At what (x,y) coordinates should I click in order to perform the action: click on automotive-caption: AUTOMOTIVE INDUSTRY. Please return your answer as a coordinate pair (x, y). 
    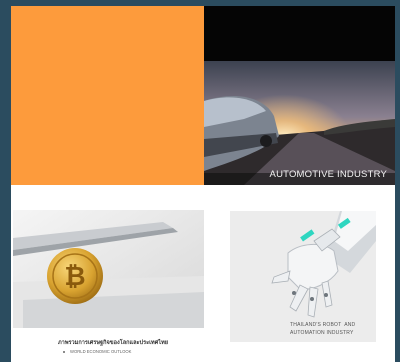
    Looking at the image, I should click on (328, 174).